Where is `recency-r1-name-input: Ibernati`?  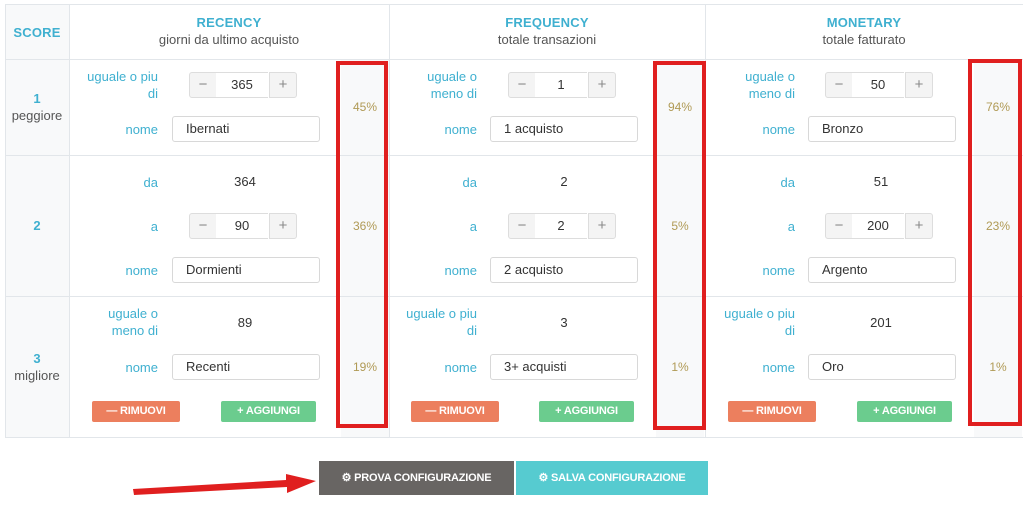 recency-r1-name-input: Ibernati is located at coordinates (246, 129).